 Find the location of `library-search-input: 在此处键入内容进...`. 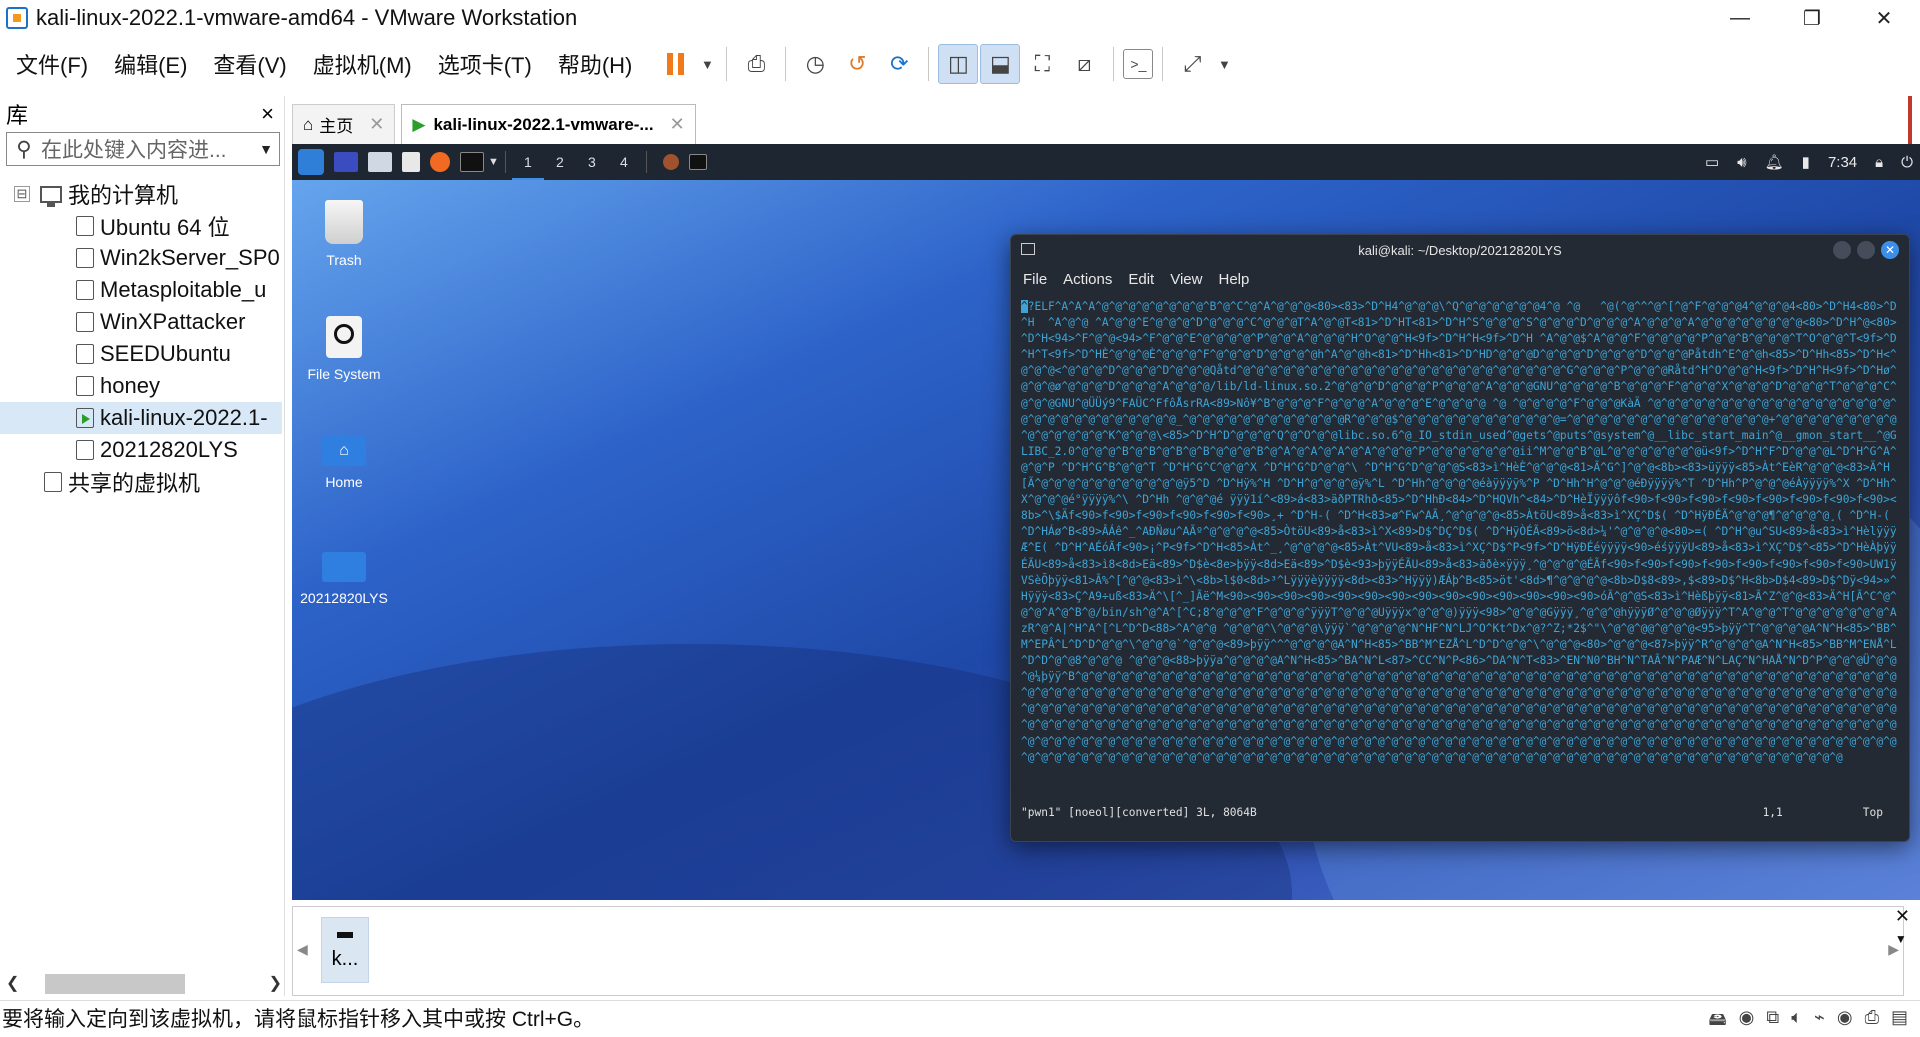

library-search-input: 在此处键入内容进... is located at coordinates (134, 149).